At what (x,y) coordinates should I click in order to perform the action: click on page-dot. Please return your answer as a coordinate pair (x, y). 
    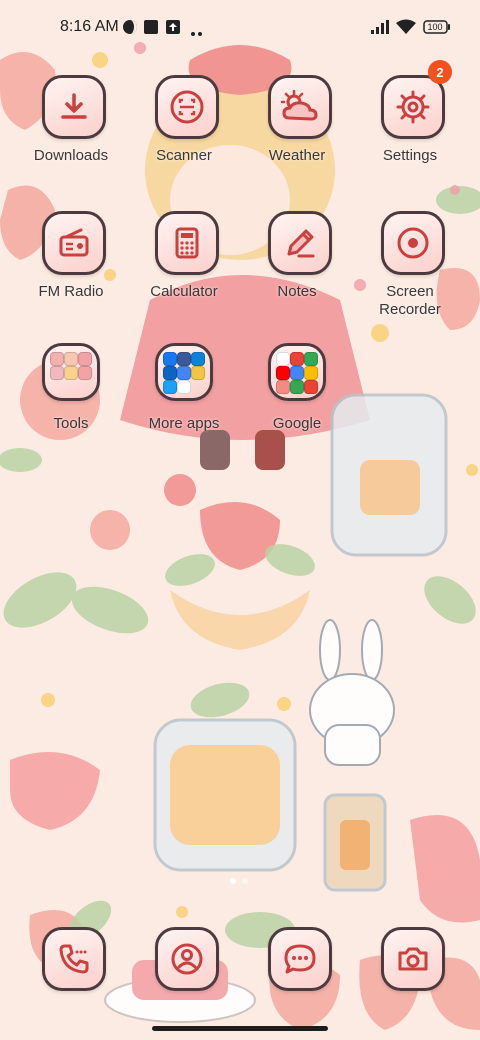
    Looking at the image, I should click on (245, 881).